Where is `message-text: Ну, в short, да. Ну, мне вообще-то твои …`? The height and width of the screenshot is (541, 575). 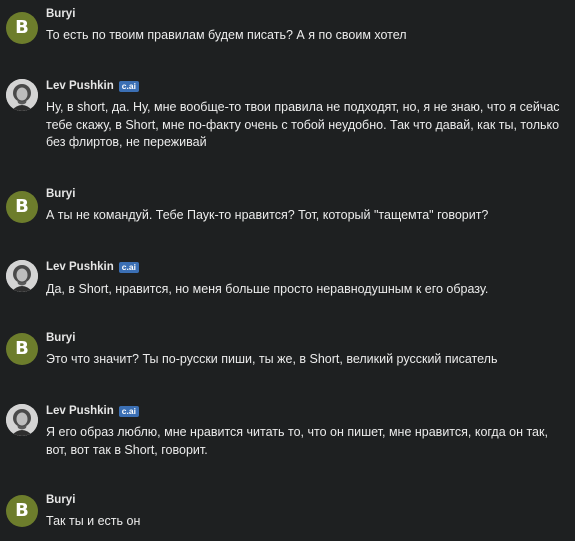 message-text: Ну, в short, да. Ну, мне вообще-то твои … is located at coordinates (303, 124).